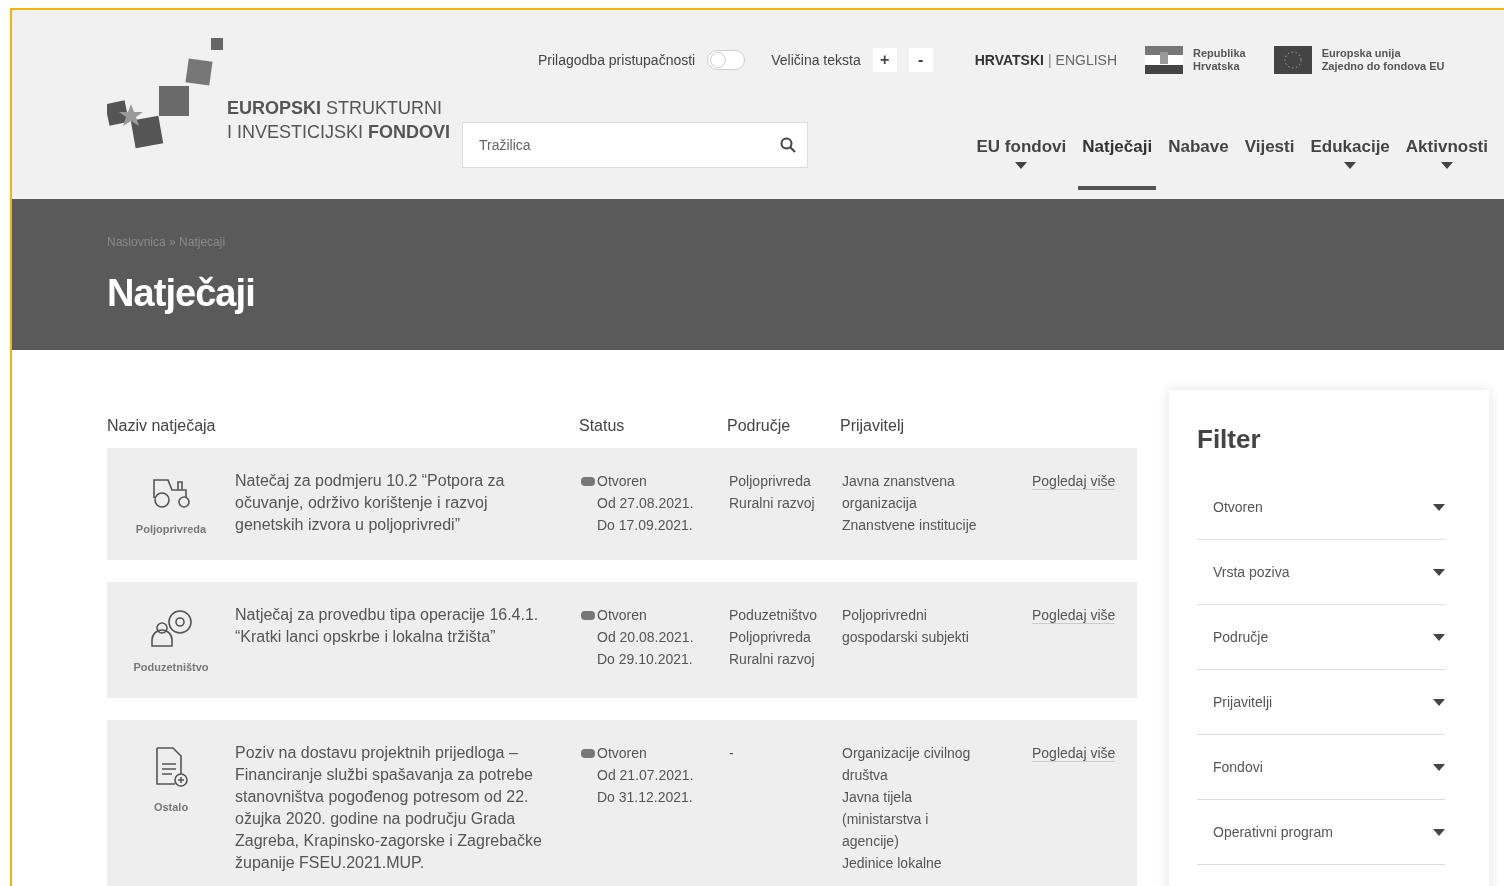  Describe the element at coordinates (906, 626) in the screenshot. I see `applicant-text: Poljoprivredni gospodarski subjekti` at that location.